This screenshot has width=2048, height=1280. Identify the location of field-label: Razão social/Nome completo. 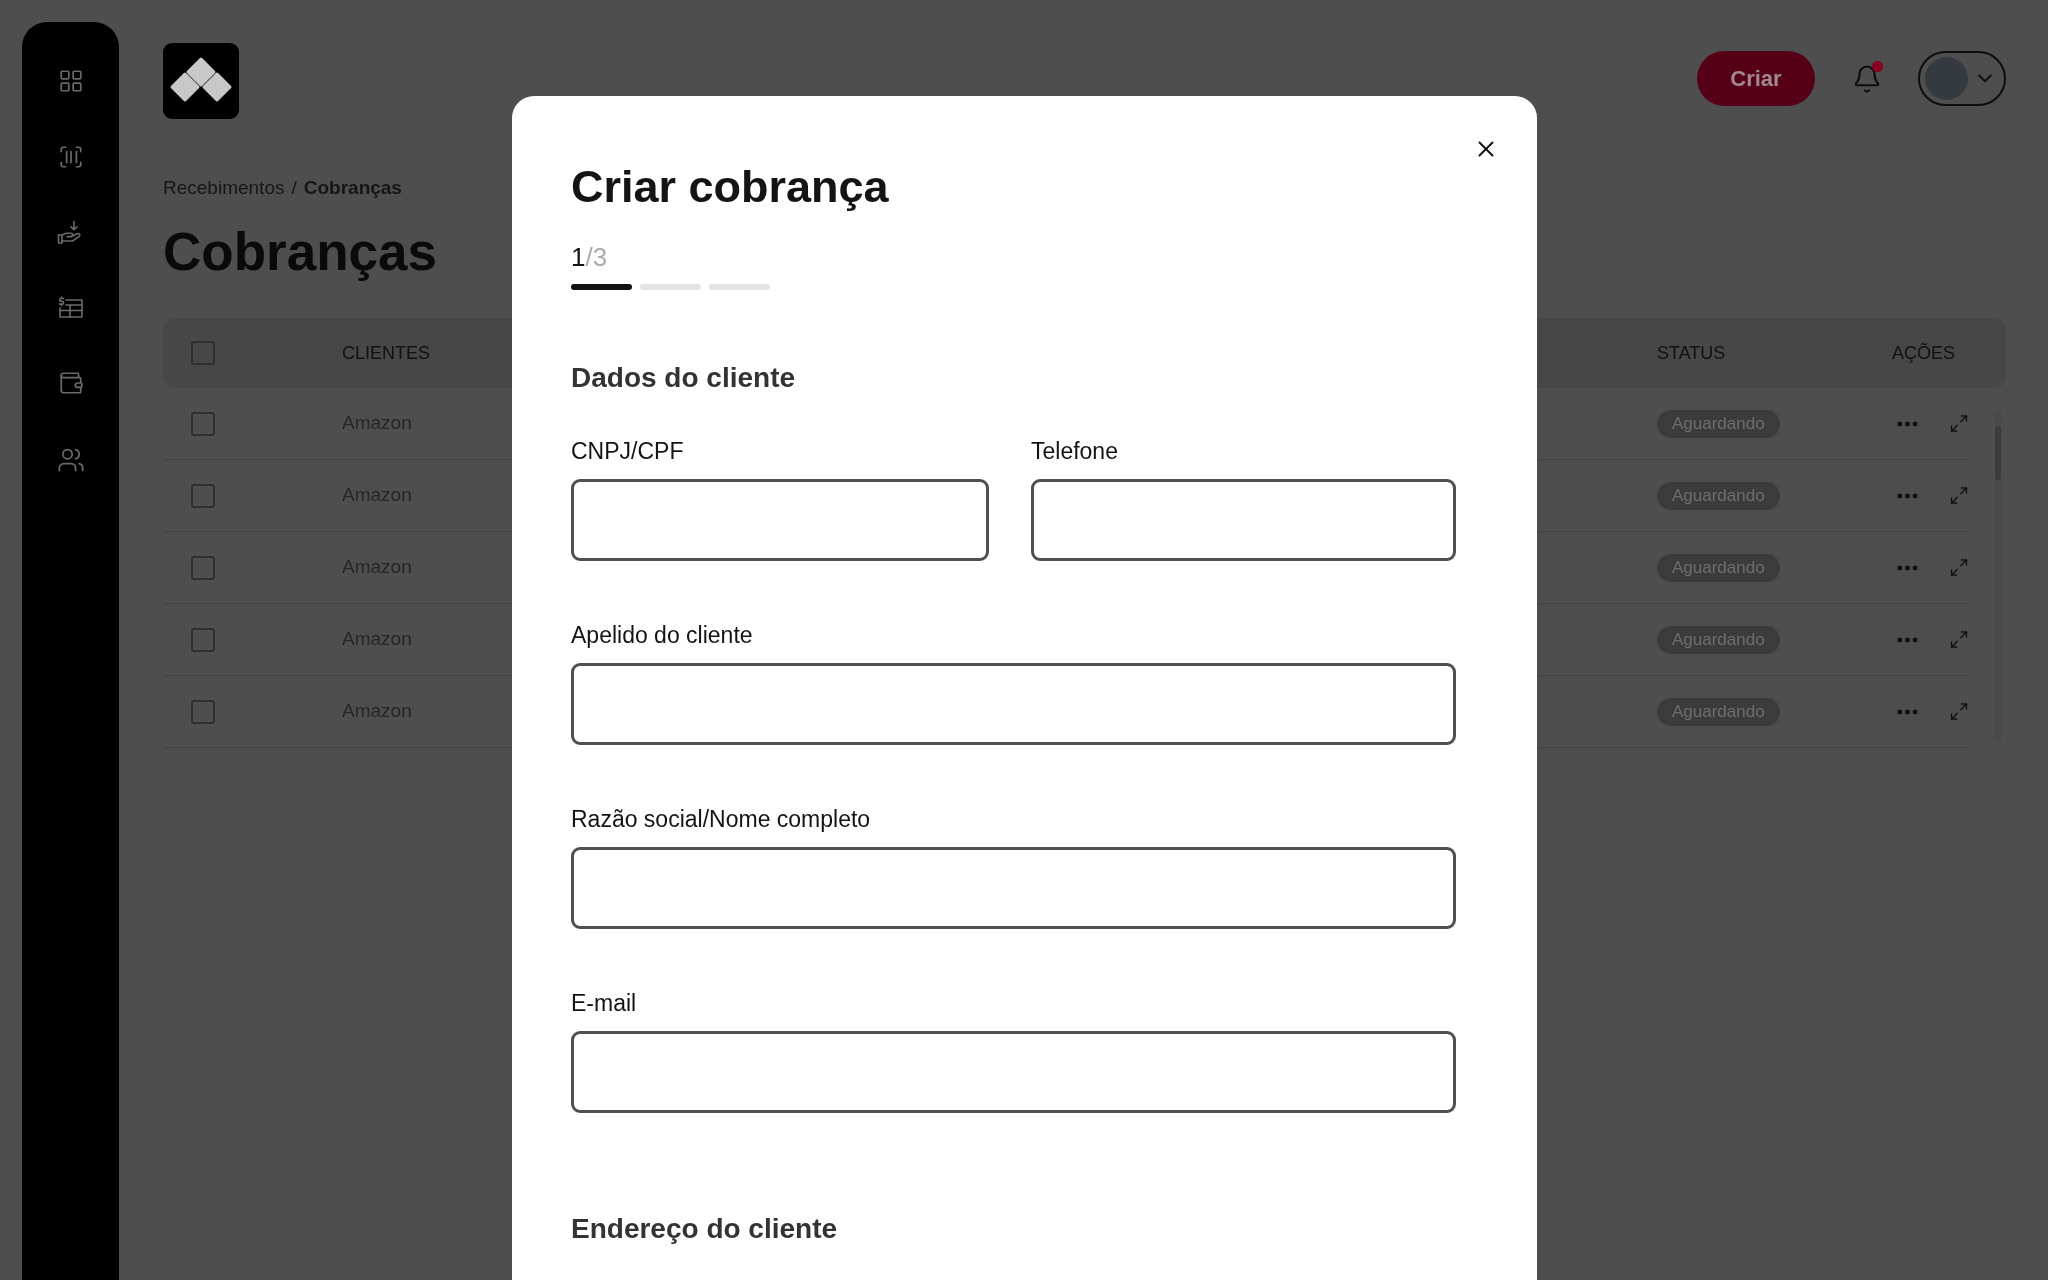
(721, 819).